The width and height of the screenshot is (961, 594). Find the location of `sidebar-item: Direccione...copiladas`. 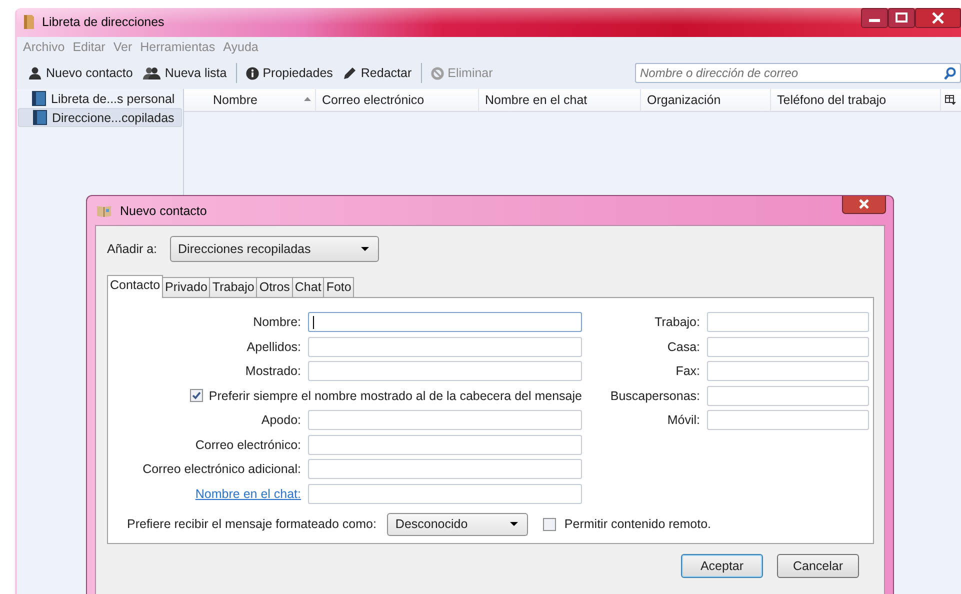

sidebar-item: Direccione...copiladas is located at coordinates (100, 117).